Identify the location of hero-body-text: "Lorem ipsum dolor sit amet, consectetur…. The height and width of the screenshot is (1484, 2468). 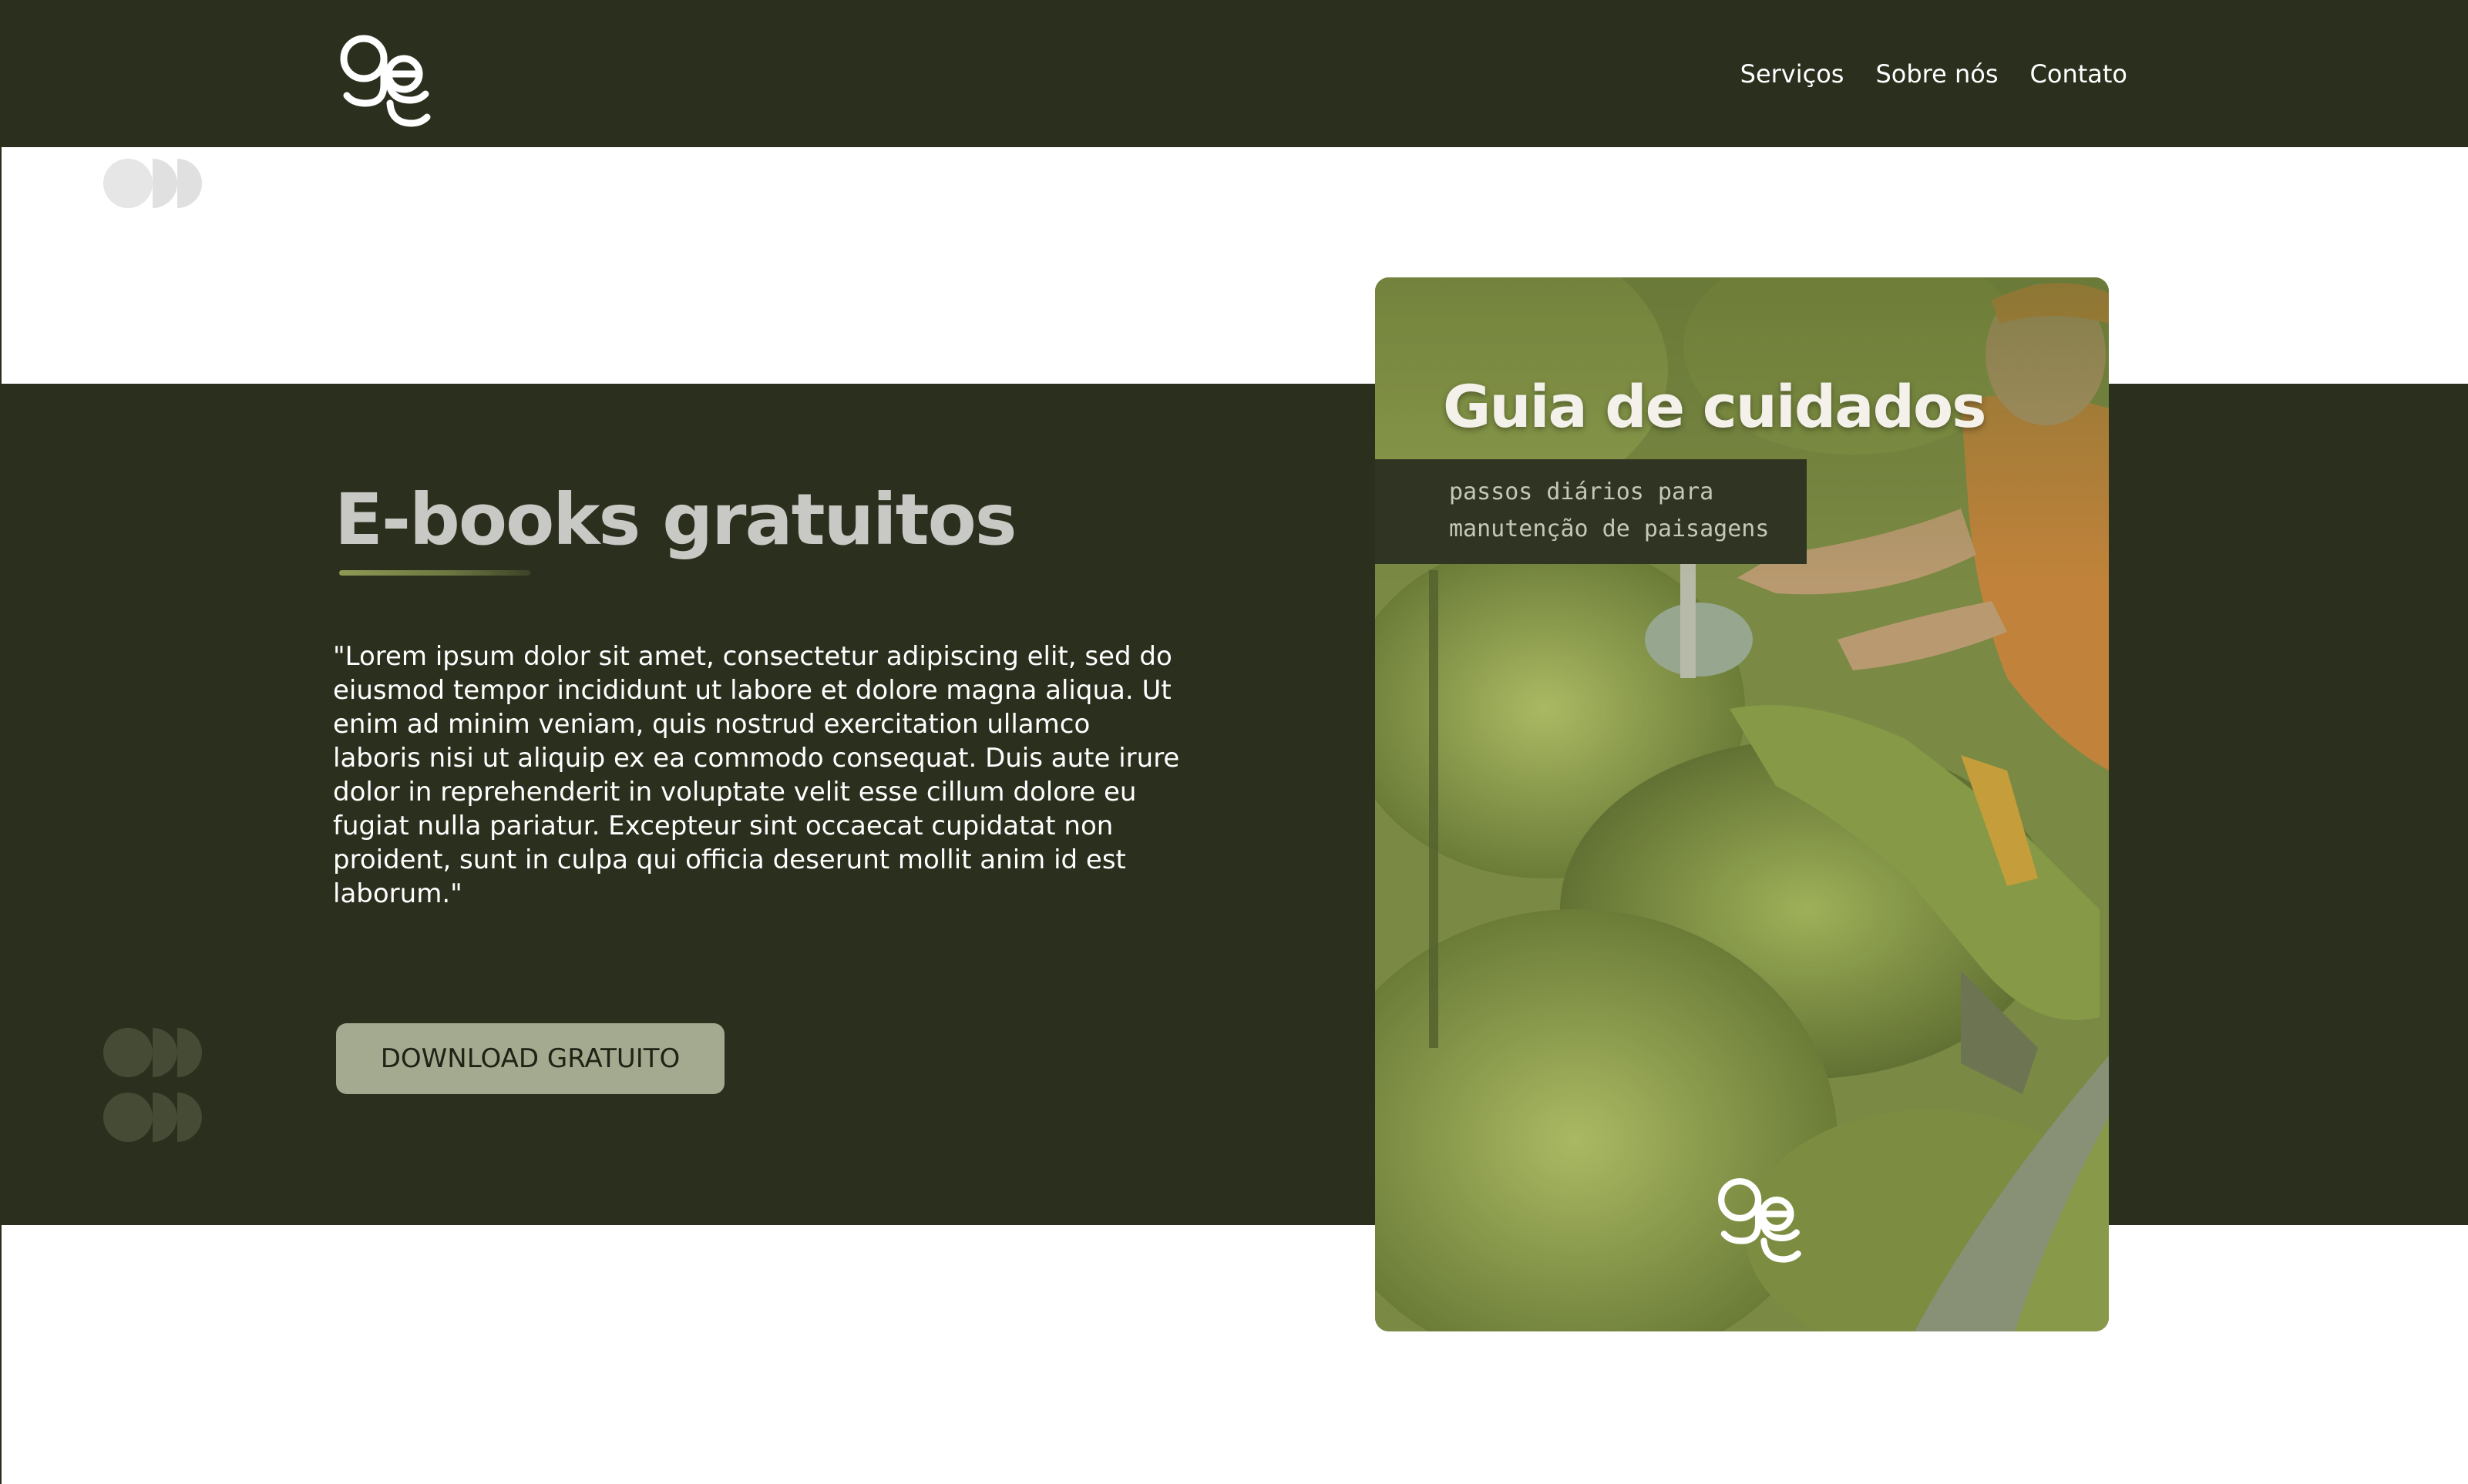
(756, 775).